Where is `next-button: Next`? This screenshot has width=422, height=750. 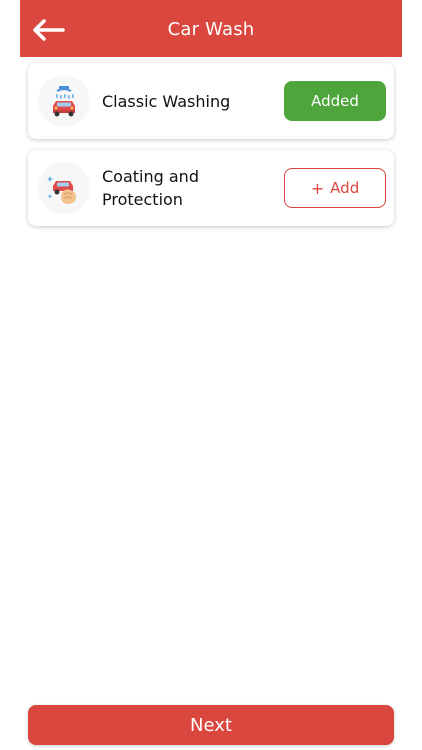
next-button: Next is located at coordinates (211, 725).